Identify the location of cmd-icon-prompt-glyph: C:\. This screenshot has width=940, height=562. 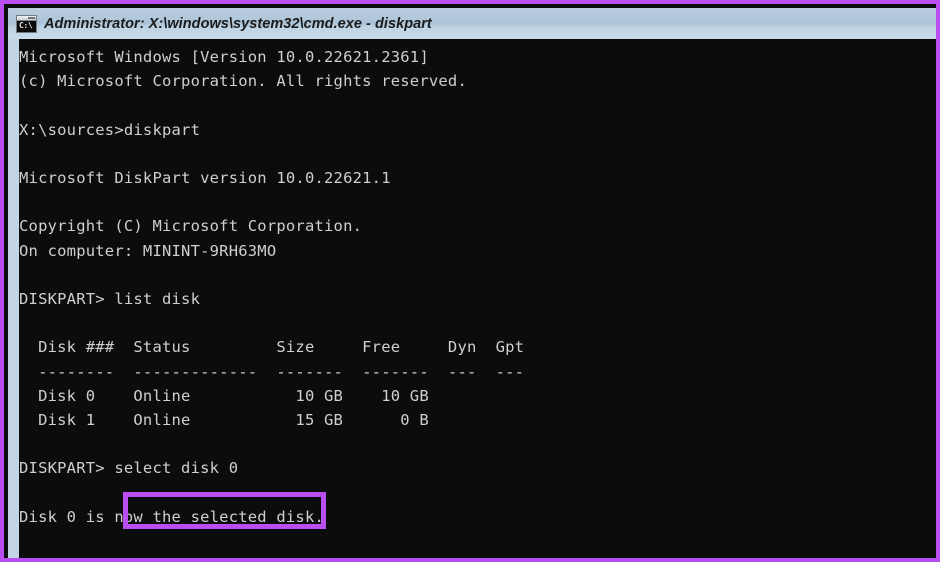
(26, 25).